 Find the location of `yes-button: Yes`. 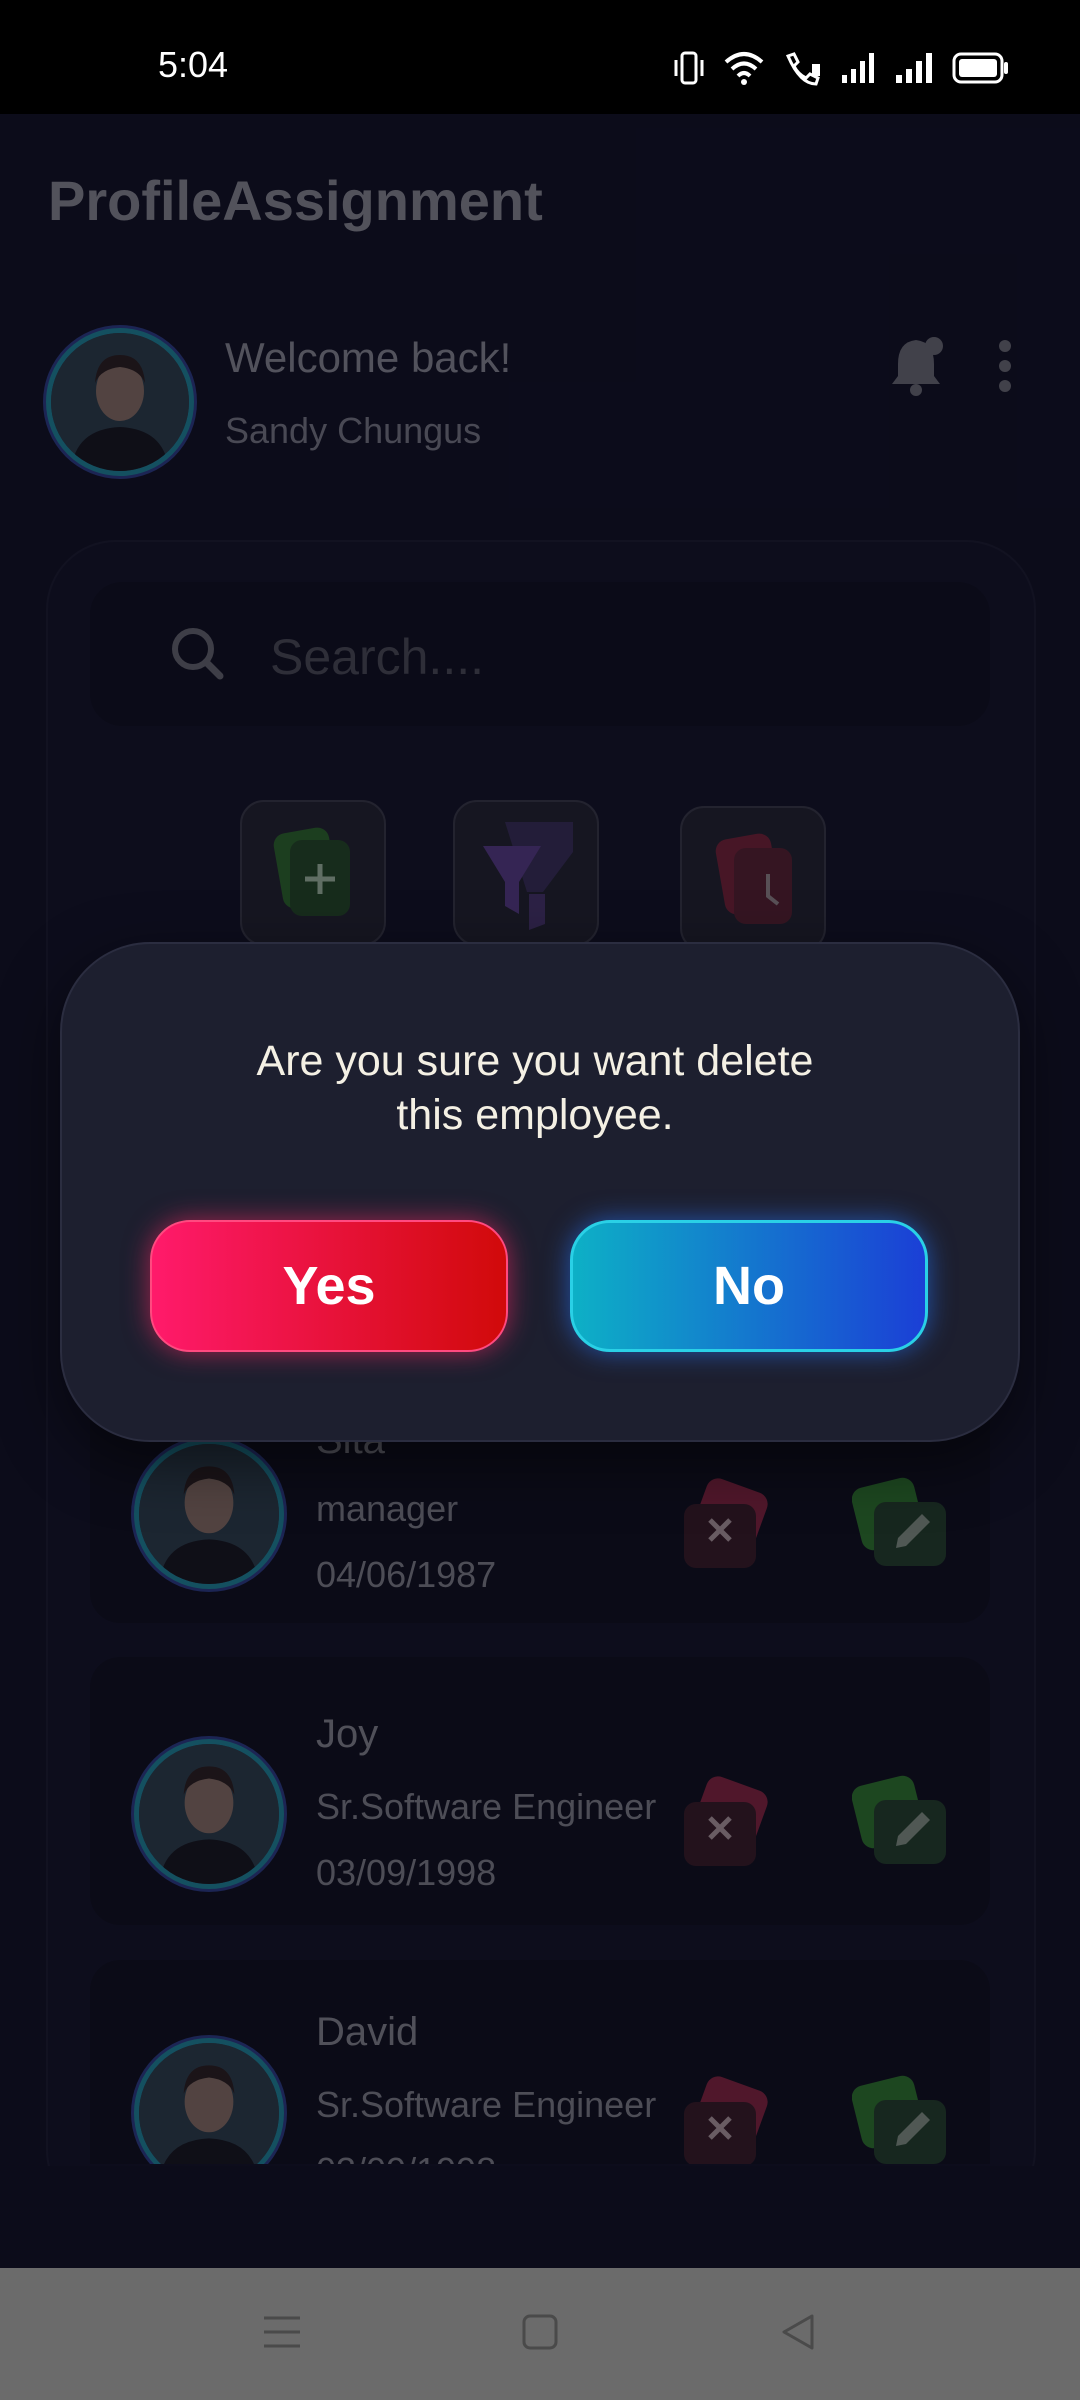

yes-button: Yes is located at coordinates (329, 1286).